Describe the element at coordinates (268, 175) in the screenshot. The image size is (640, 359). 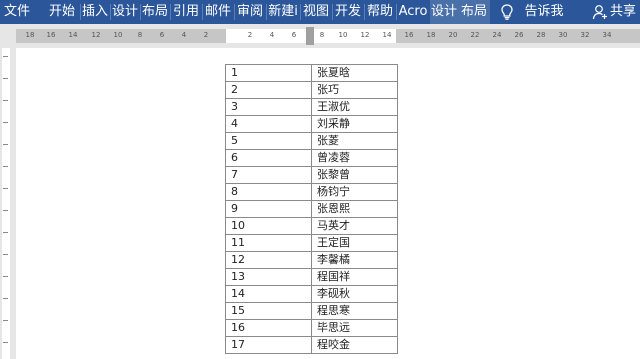
I see `row-number-cell: 7` at that location.